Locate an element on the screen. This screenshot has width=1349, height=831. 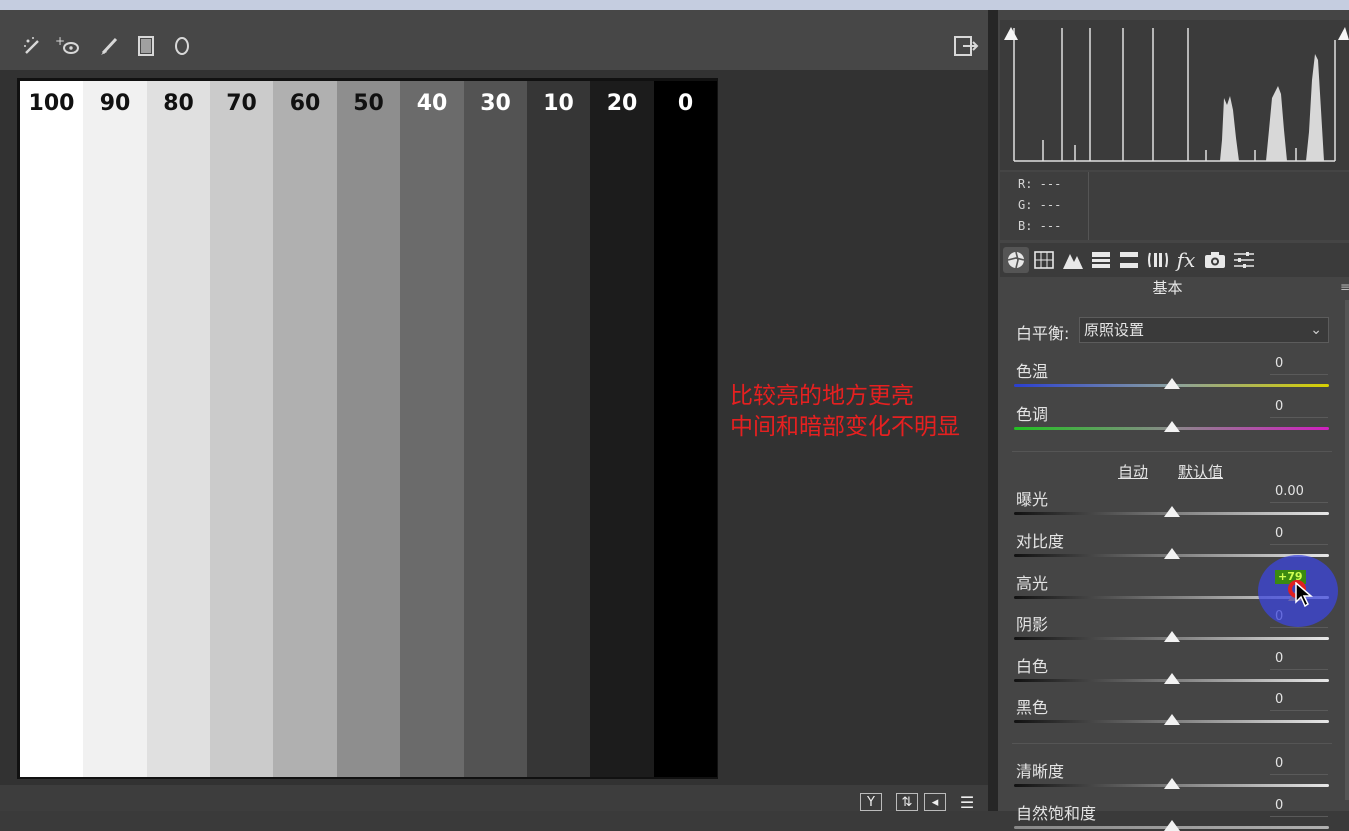
contrast-slider-thumb is located at coordinates (1172, 553).